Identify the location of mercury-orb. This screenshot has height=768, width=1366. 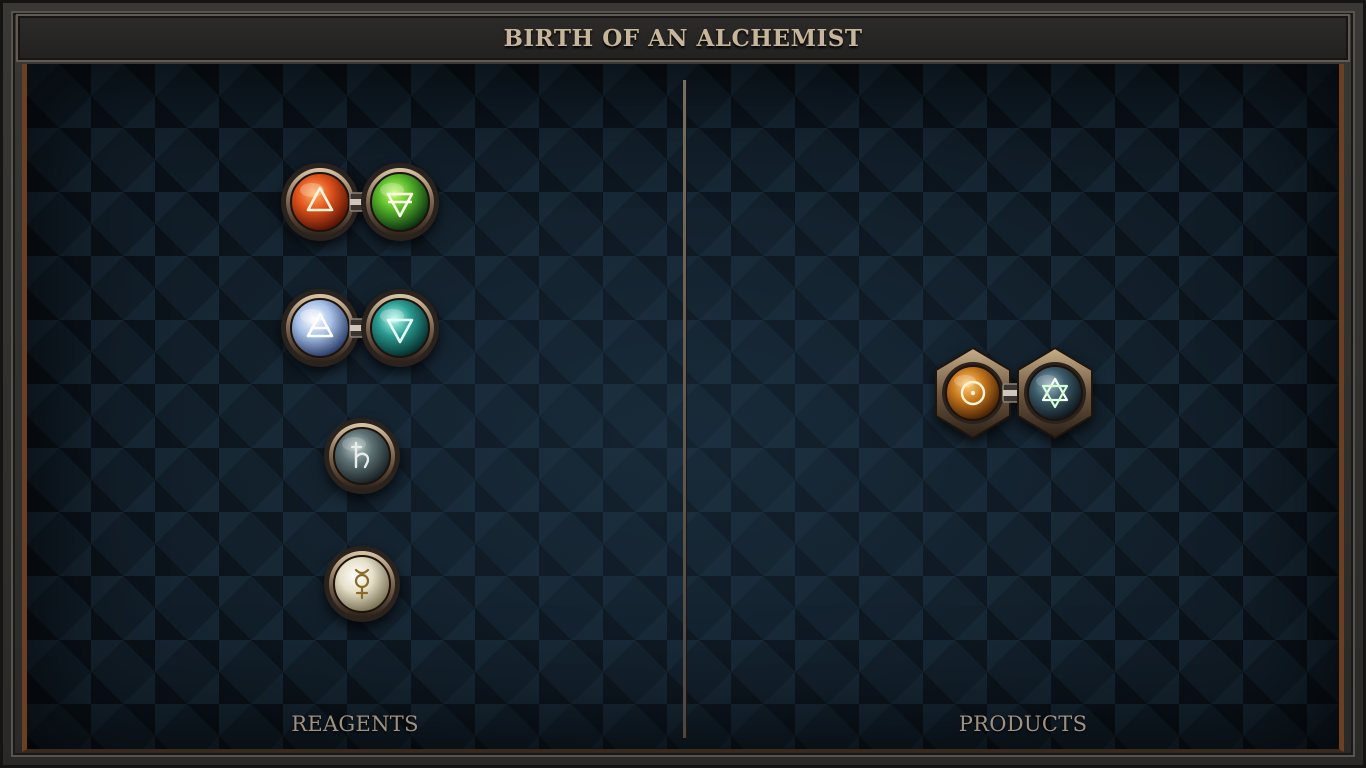
(362, 584).